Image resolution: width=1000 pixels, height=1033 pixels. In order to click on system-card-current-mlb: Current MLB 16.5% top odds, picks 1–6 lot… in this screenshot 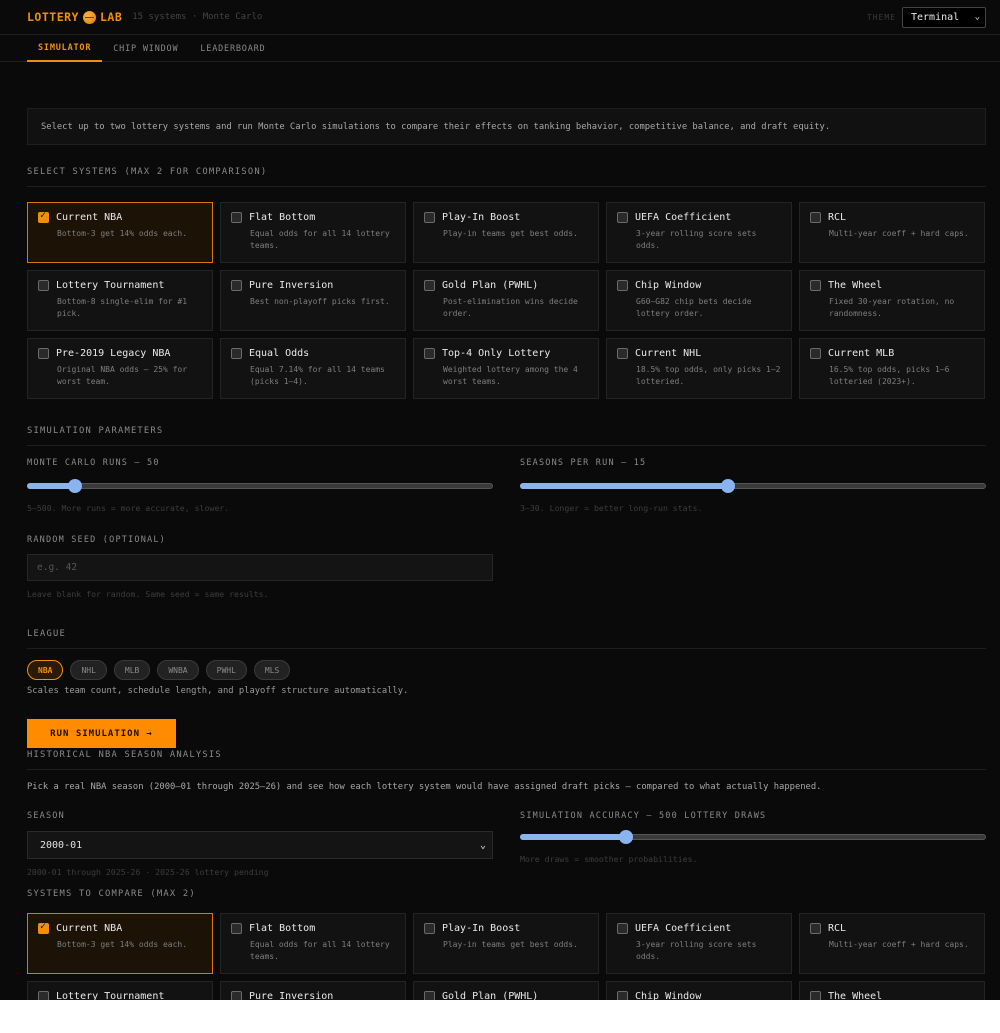, I will do `click(892, 368)`.